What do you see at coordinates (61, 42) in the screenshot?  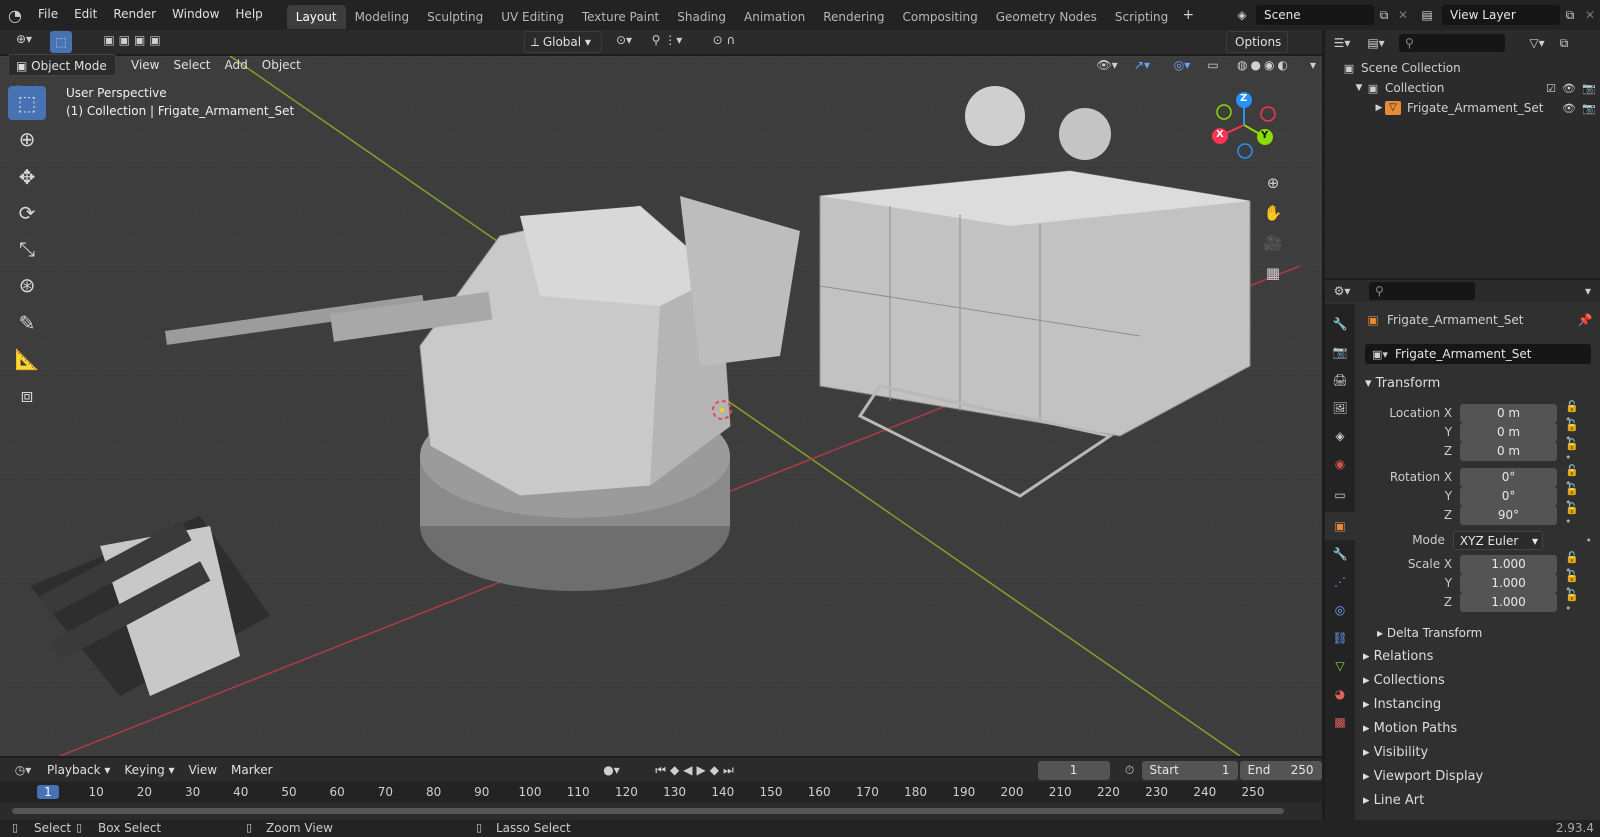 I see `select-tool-icon: ⬚` at bounding box center [61, 42].